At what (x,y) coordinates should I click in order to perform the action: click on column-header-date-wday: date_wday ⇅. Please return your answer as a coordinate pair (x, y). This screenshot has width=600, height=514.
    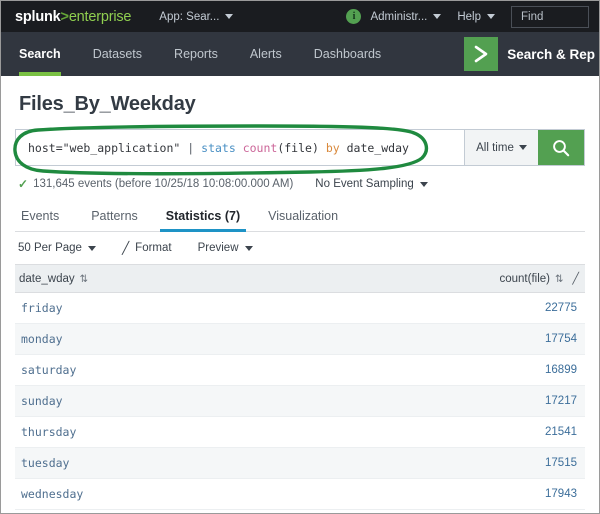
    Looking at the image, I should click on (147, 278).